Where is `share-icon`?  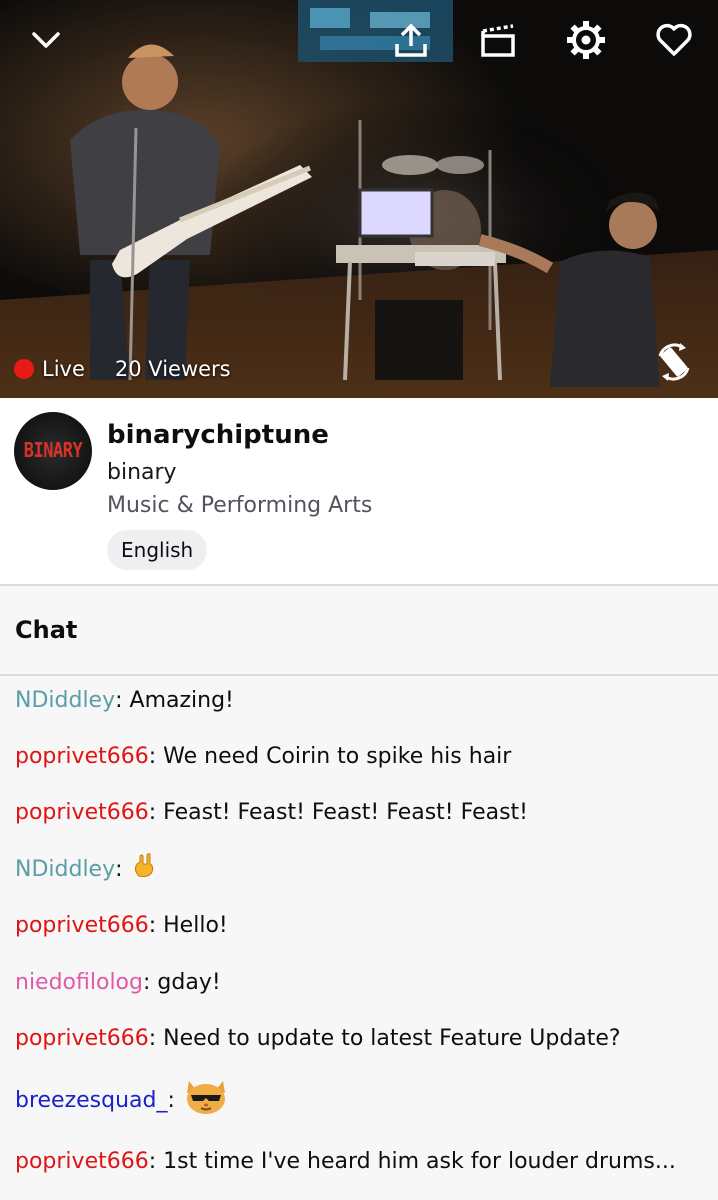
share-icon is located at coordinates (411, 40).